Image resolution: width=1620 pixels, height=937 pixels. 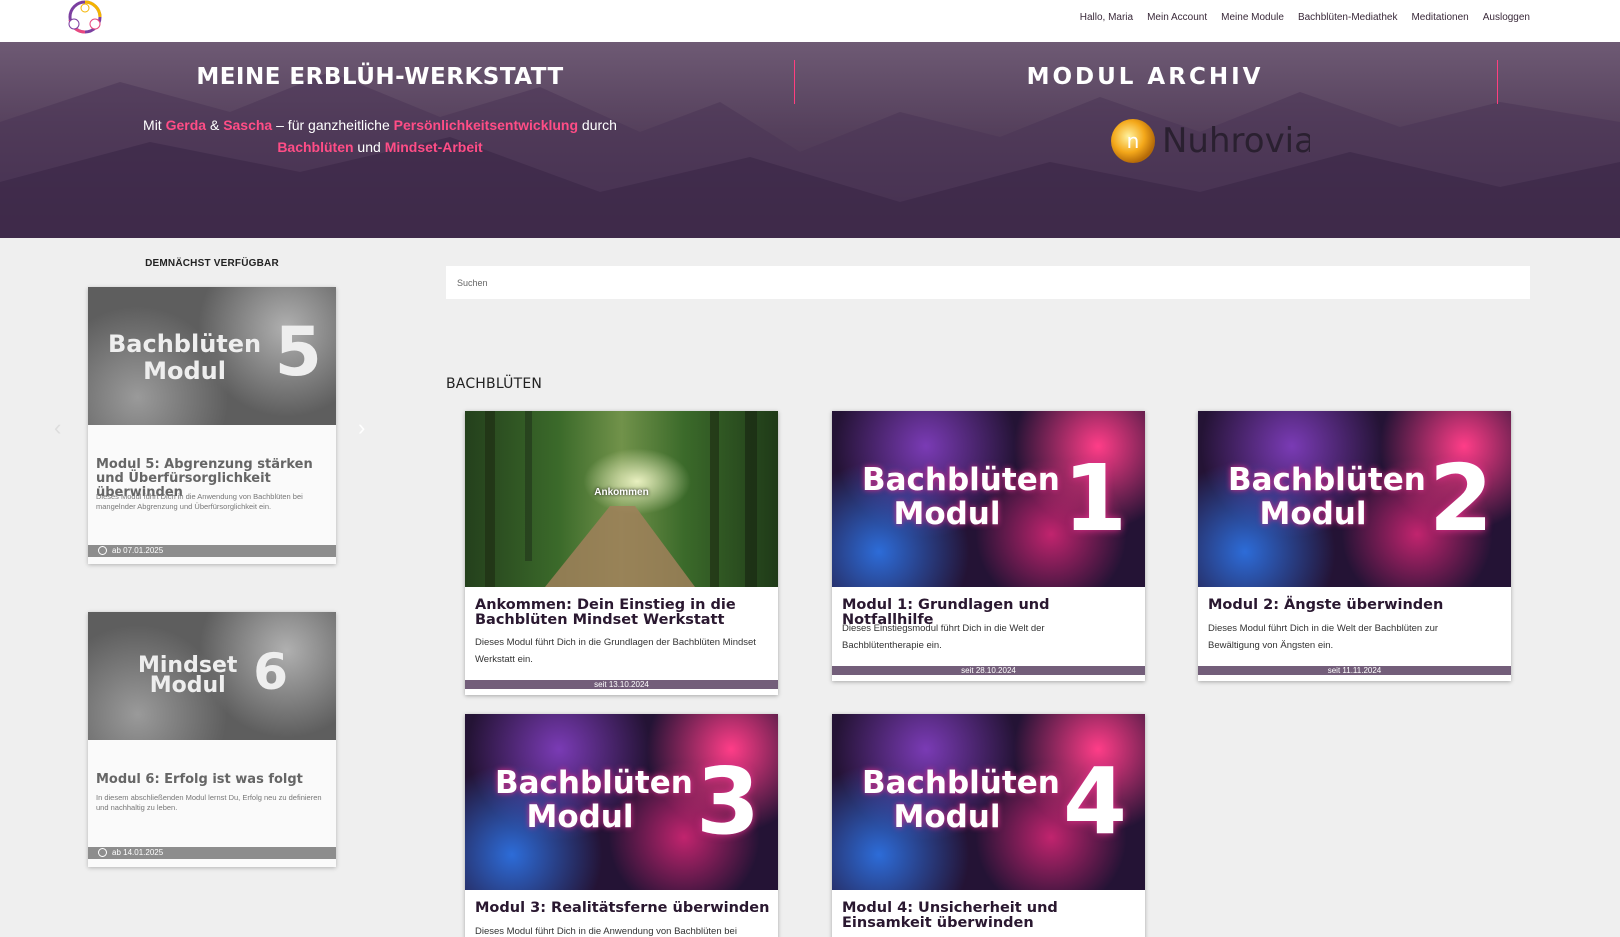 What do you see at coordinates (85, 19) in the screenshot?
I see `site-logo` at bounding box center [85, 19].